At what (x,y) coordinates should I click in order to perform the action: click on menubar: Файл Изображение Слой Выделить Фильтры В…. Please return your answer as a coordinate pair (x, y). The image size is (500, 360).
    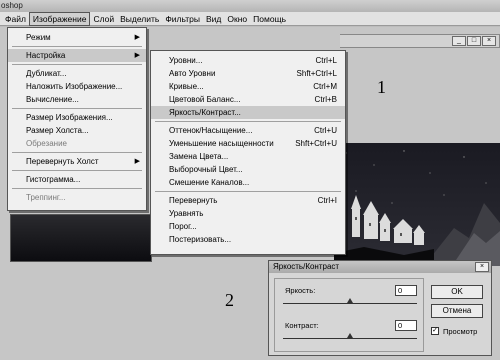
    Looking at the image, I should click on (250, 18).